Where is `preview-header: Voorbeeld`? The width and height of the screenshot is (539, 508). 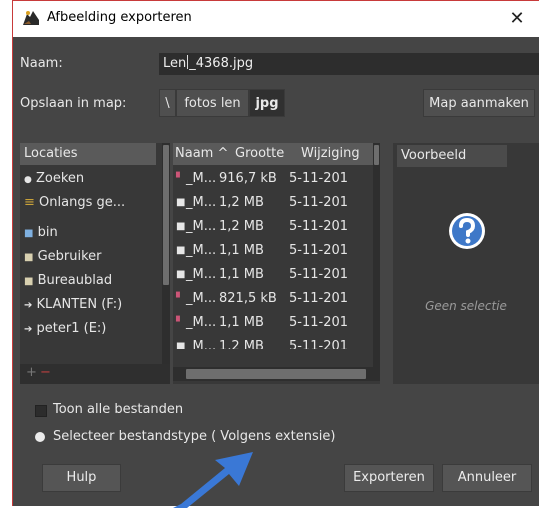 preview-header: Voorbeeld is located at coordinates (452, 156).